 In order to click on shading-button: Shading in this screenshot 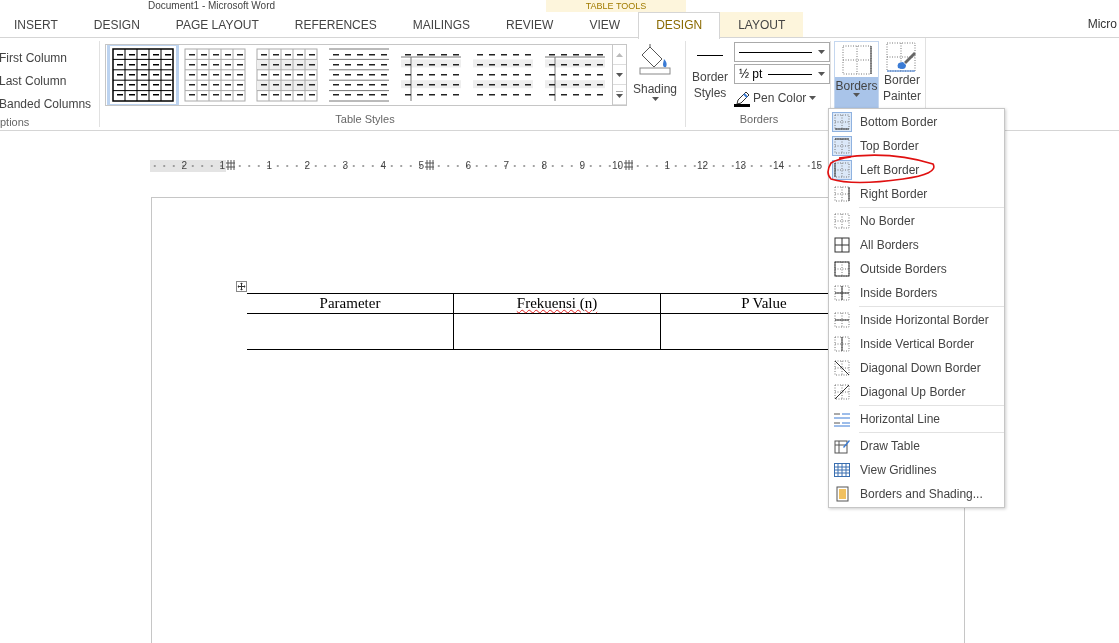, I will do `click(655, 77)`.